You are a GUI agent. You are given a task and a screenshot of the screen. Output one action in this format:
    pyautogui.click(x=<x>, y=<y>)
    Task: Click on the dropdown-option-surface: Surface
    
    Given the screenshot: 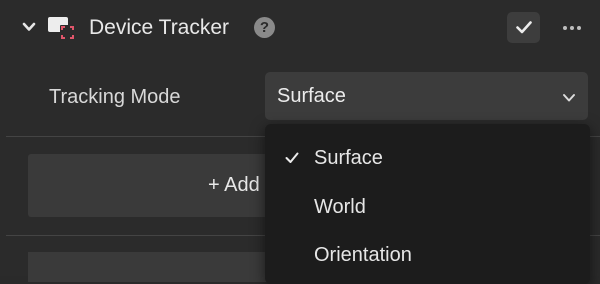 What is the action you would take?
    pyautogui.click(x=427, y=158)
    